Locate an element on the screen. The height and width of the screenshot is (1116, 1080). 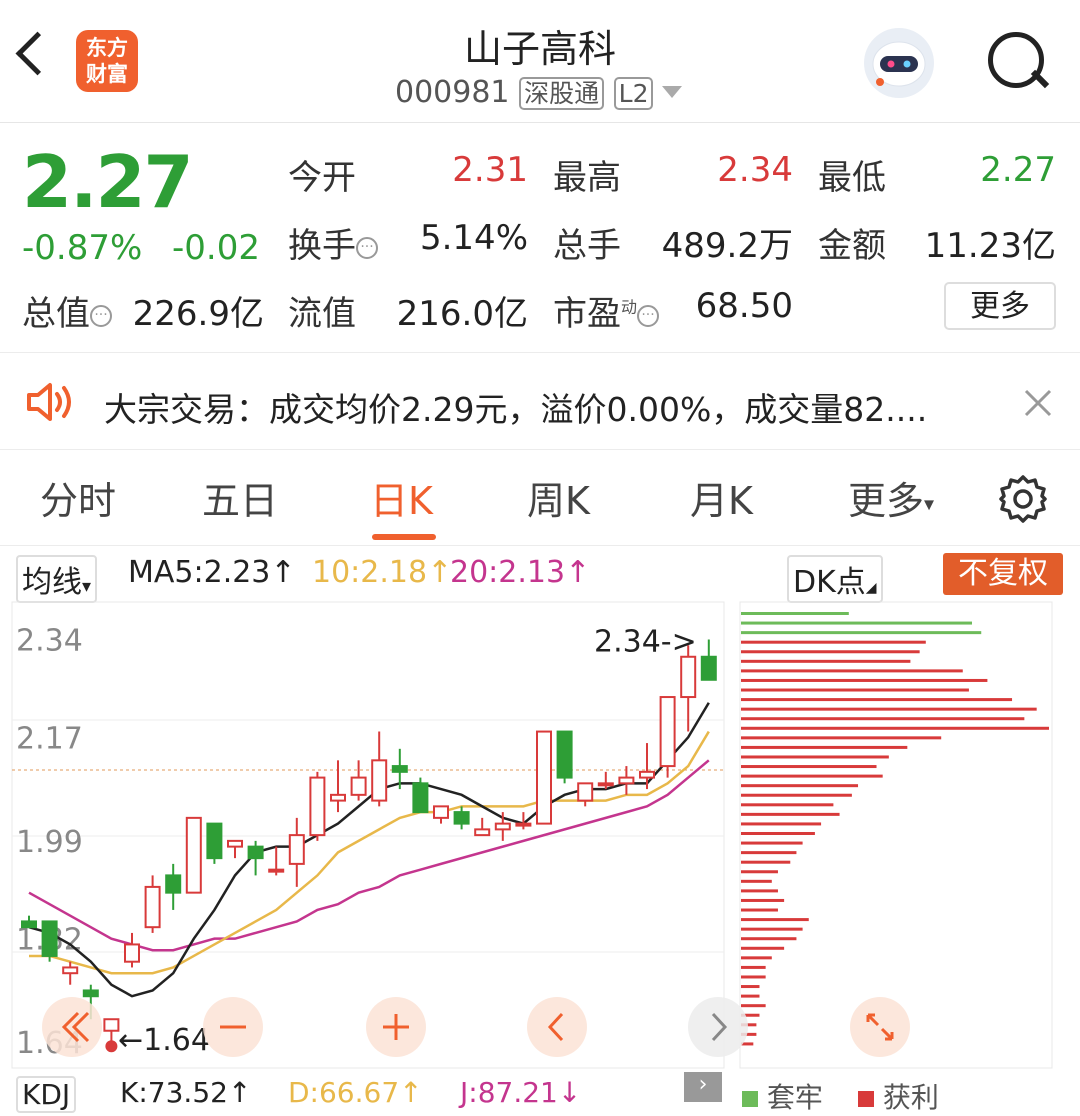
dk-point-label: DK点 is located at coordinates (829, 582).